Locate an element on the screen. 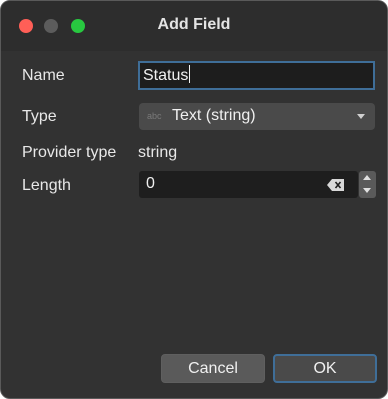 This screenshot has width=388, height=399. length-field-value: 0 is located at coordinates (150, 183).